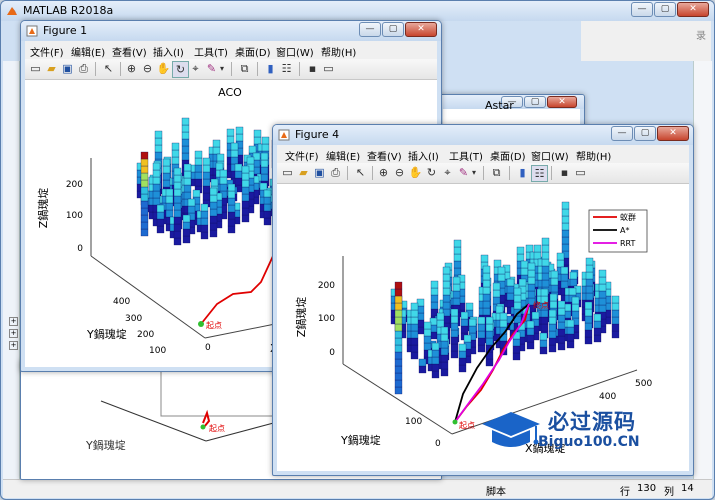 This screenshot has height=500, width=715. Describe the element at coordinates (622, 133) in the screenshot. I see `figure4-minimize-button: —` at that location.